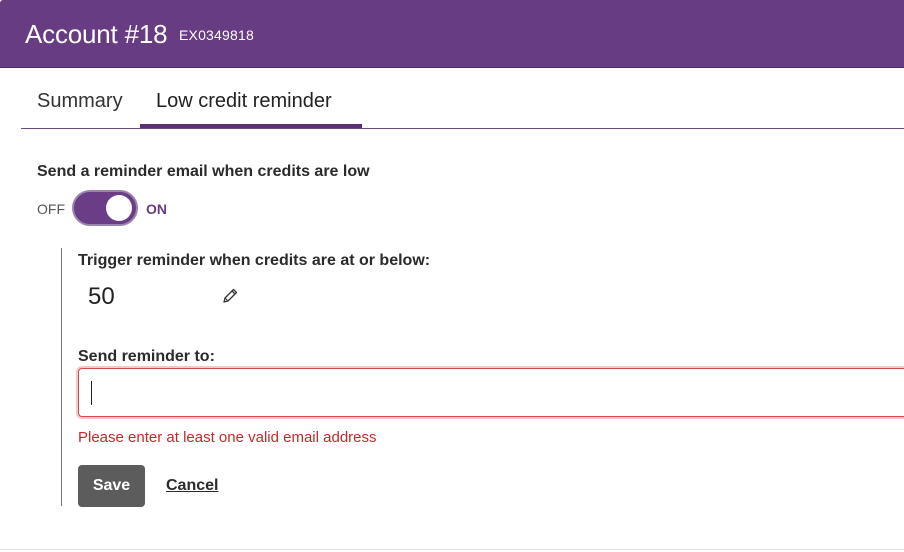 The image size is (904, 552). What do you see at coordinates (111, 486) in the screenshot?
I see `save-button: Save` at bounding box center [111, 486].